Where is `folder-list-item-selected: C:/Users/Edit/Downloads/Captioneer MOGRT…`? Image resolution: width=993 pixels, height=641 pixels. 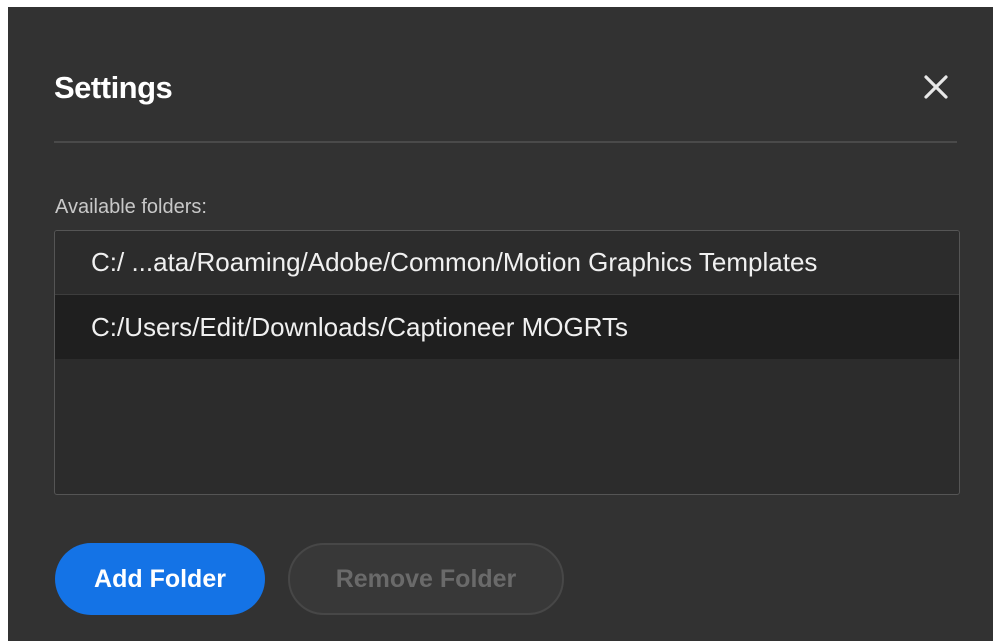
folder-list-item-selected: C:/Users/Edit/Downloads/Captioneer MOGRT… is located at coordinates (507, 327).